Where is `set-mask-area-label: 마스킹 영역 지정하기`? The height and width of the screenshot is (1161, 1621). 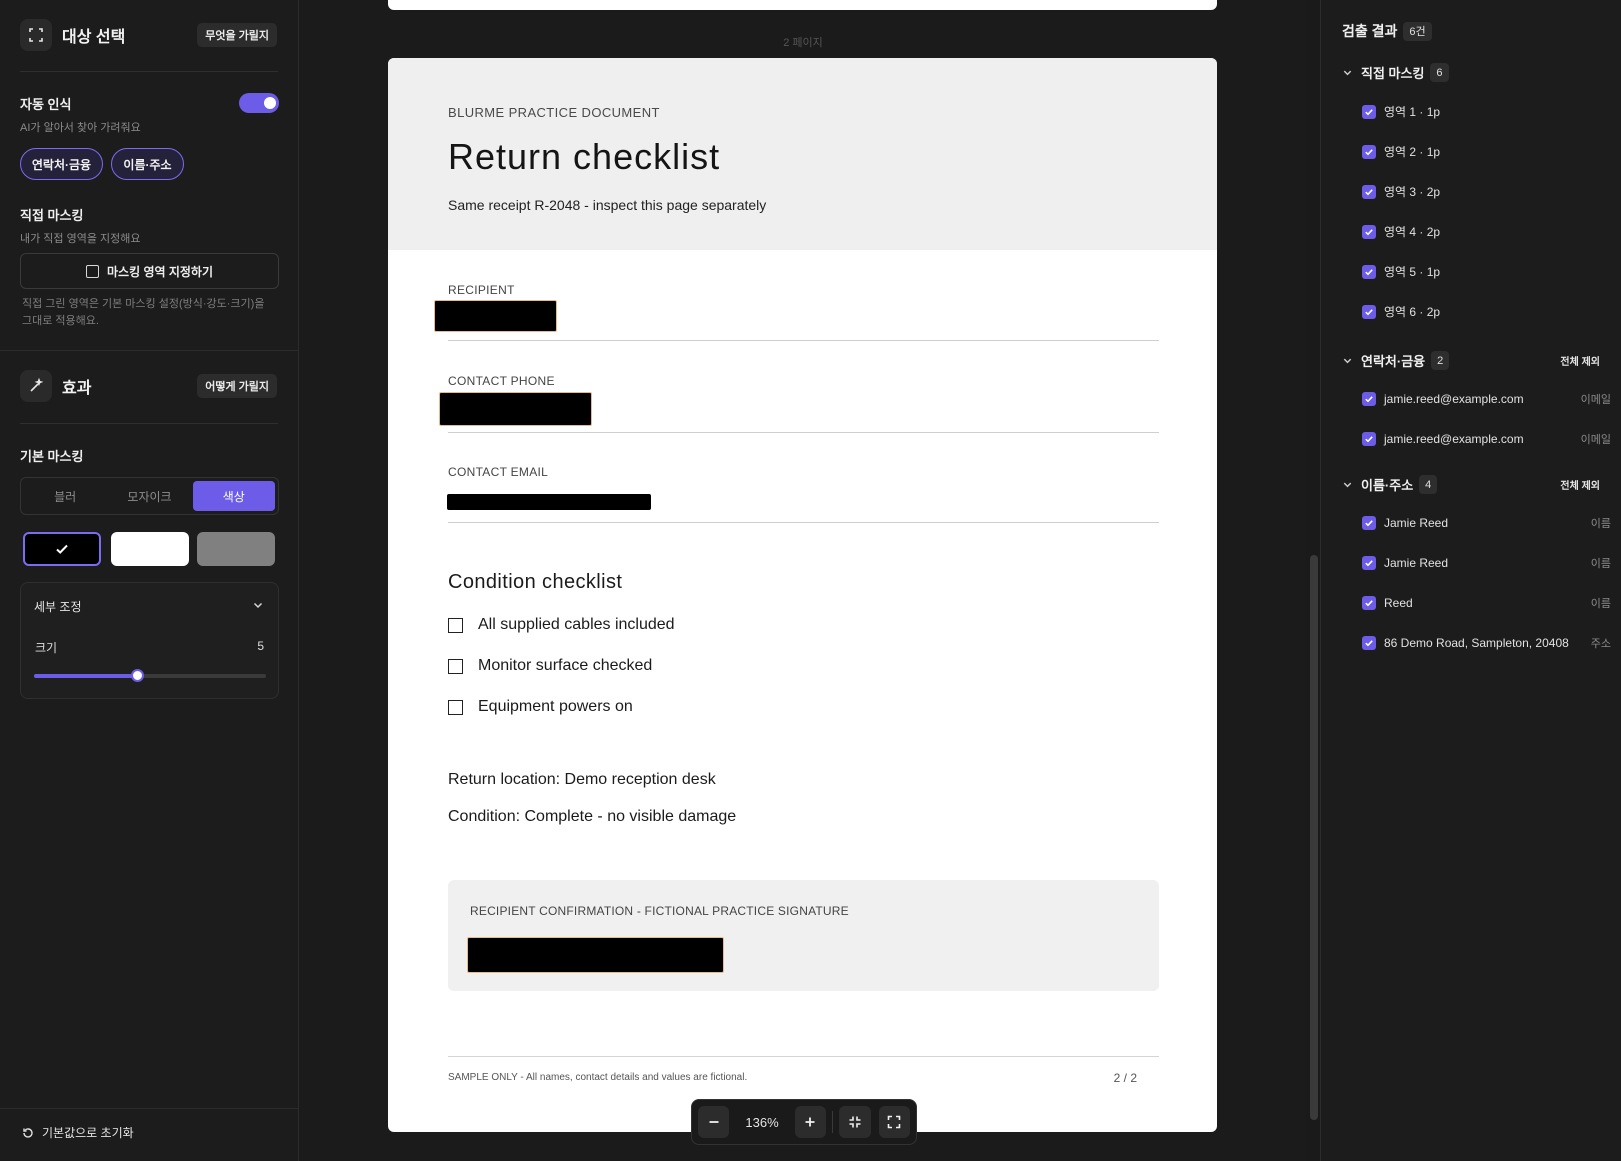
set-mask-area-label: 마스킹 영역 지정하기 is located at coordinates (160, 271).